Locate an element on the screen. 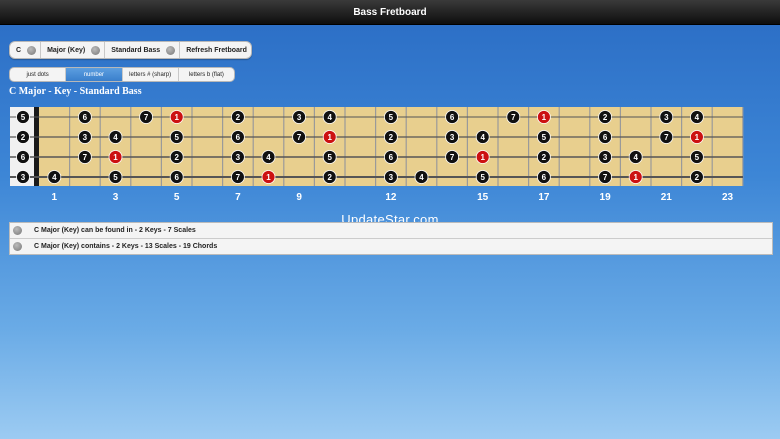  open-note-label: 5 is located at coordinates (23, 117).